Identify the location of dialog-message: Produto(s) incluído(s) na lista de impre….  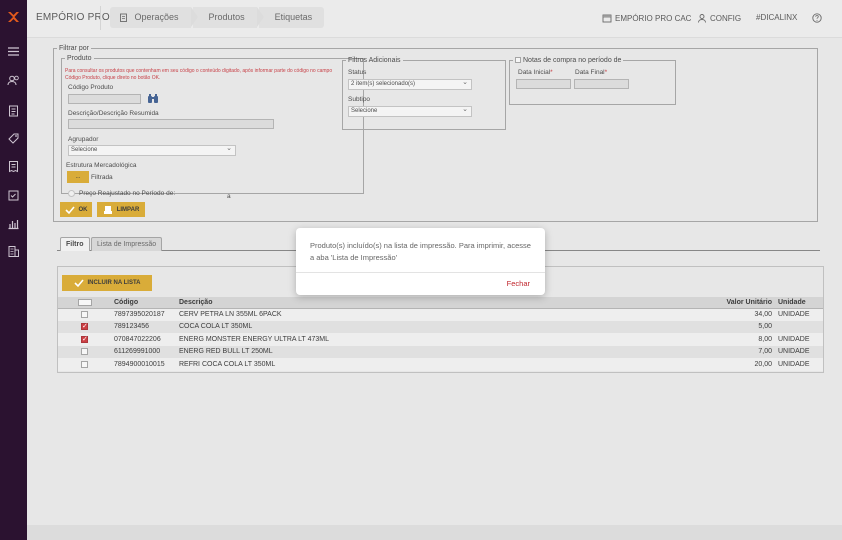
(420, 251).